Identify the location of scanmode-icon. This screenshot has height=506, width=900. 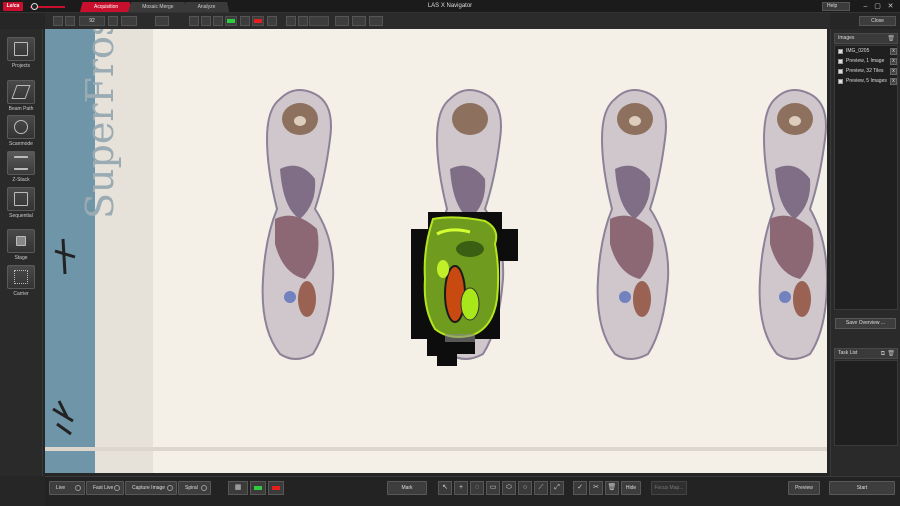
(21, 127).